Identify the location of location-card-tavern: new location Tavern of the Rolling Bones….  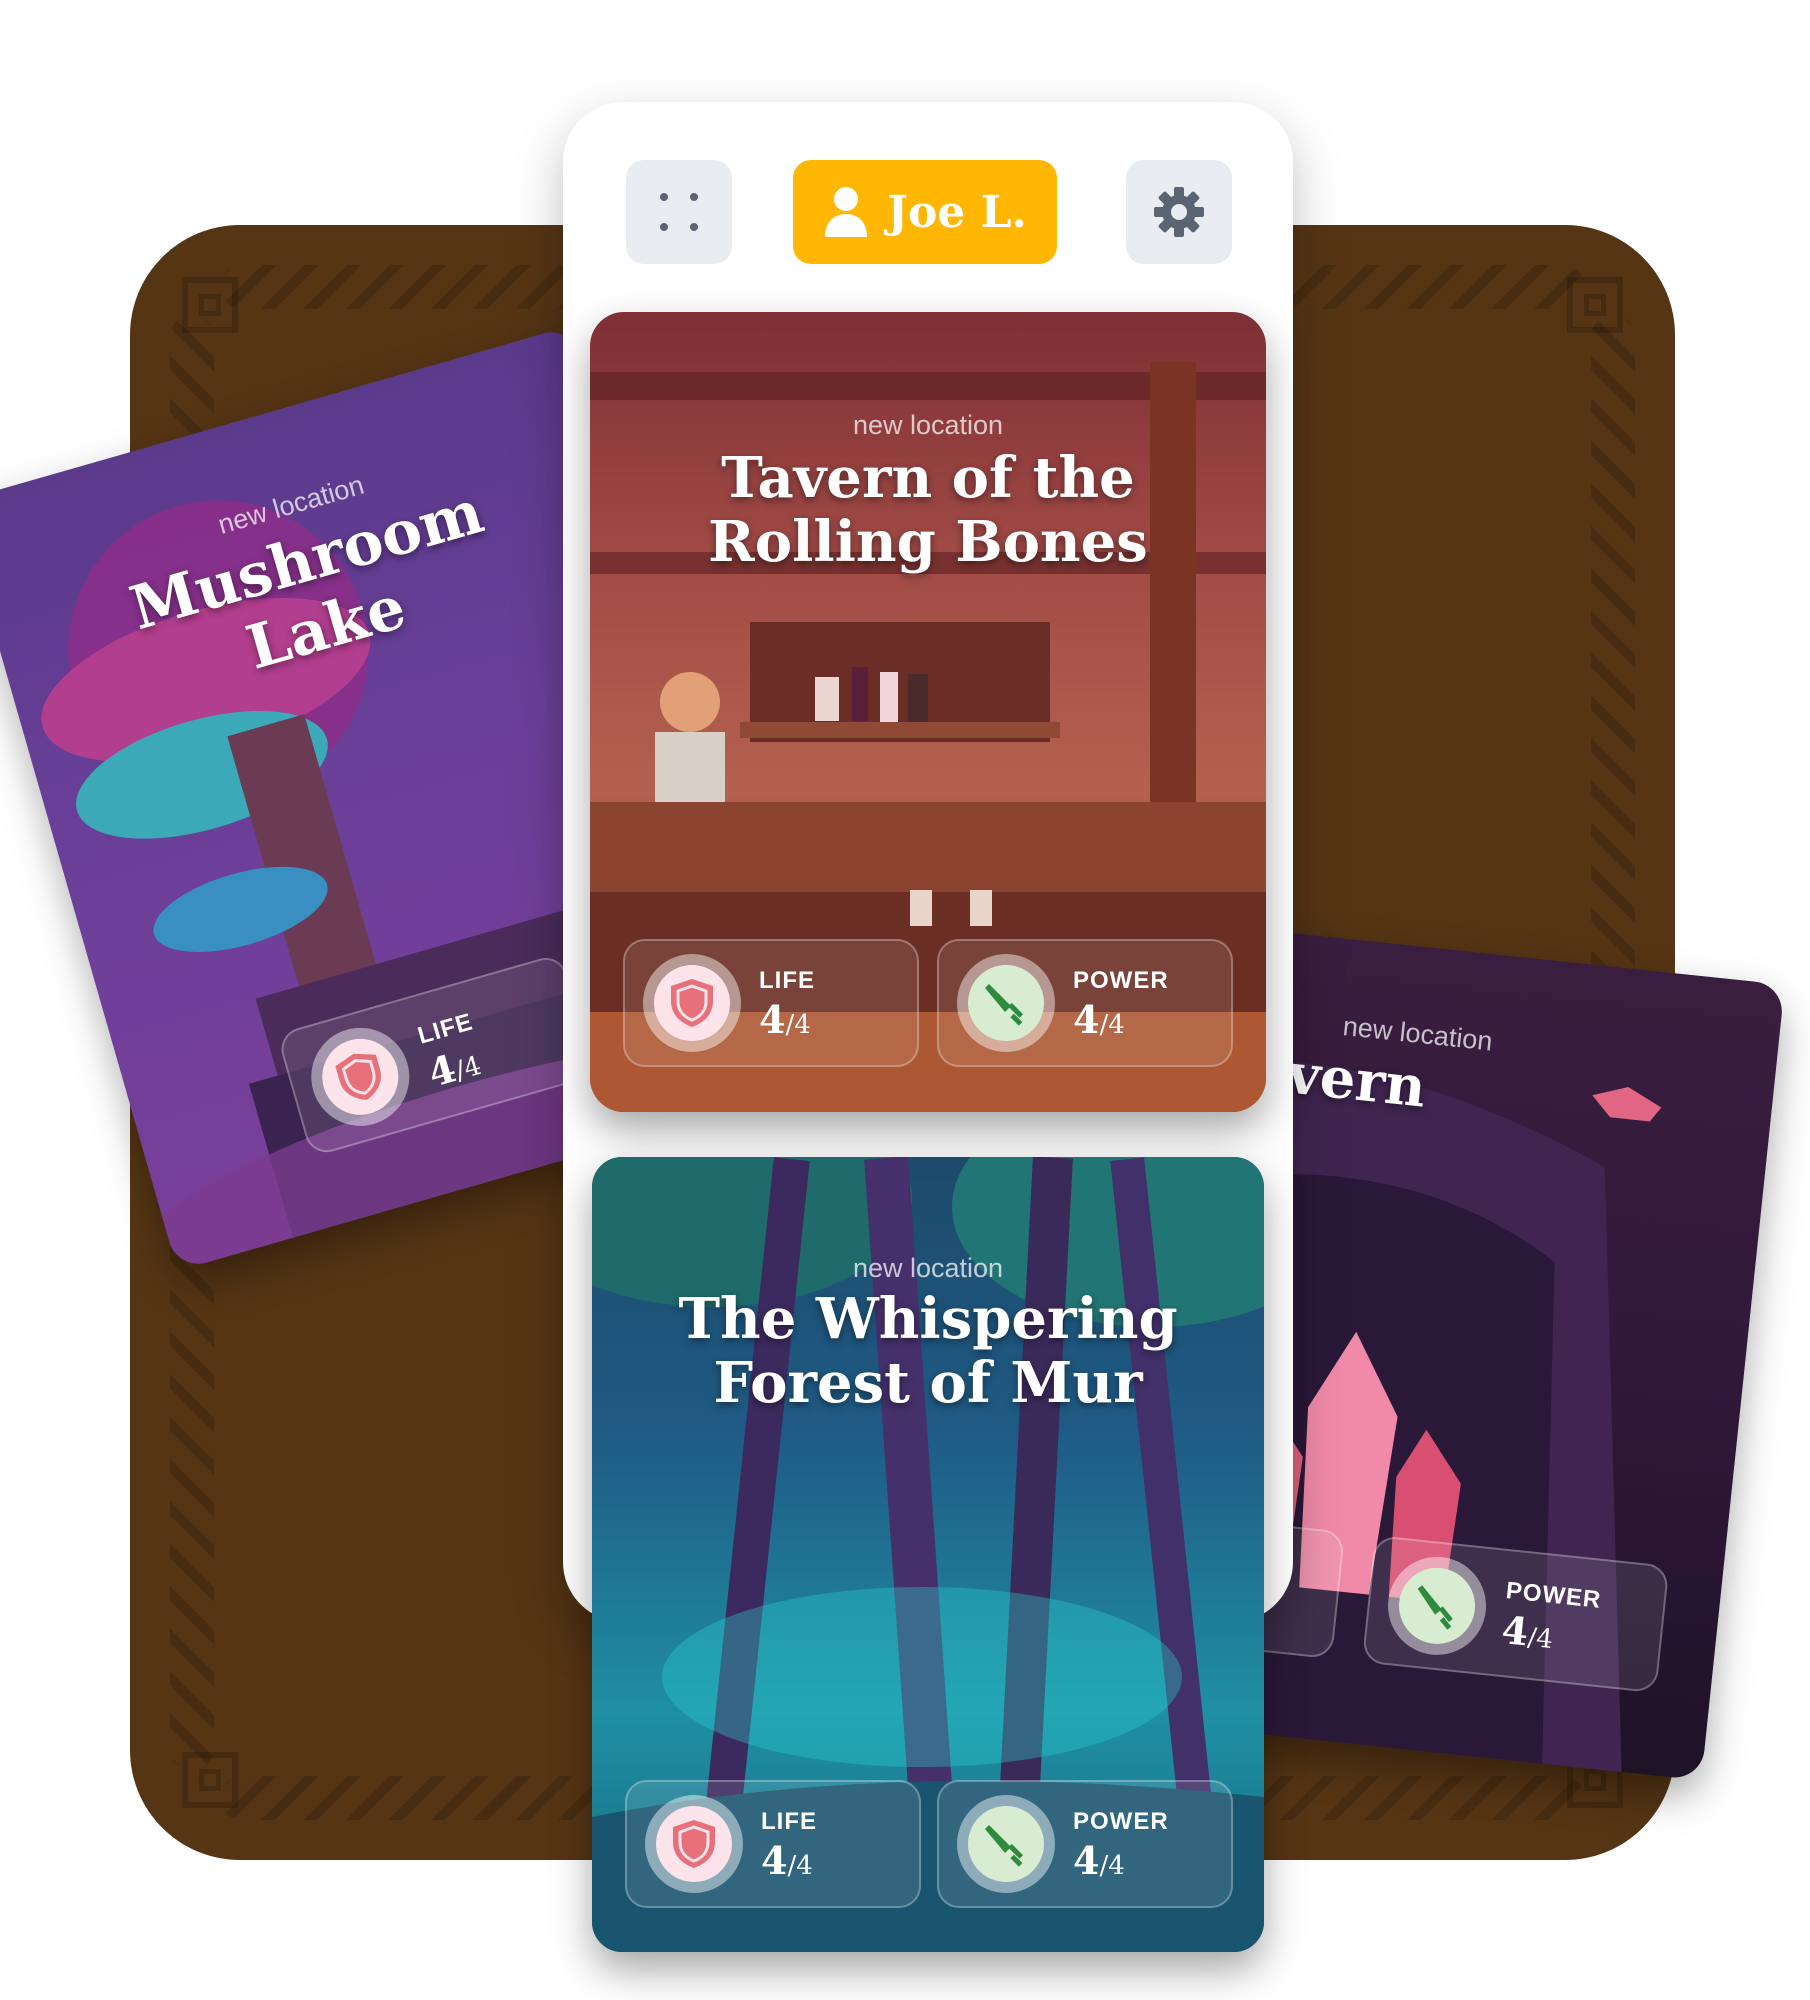
(928, 712).